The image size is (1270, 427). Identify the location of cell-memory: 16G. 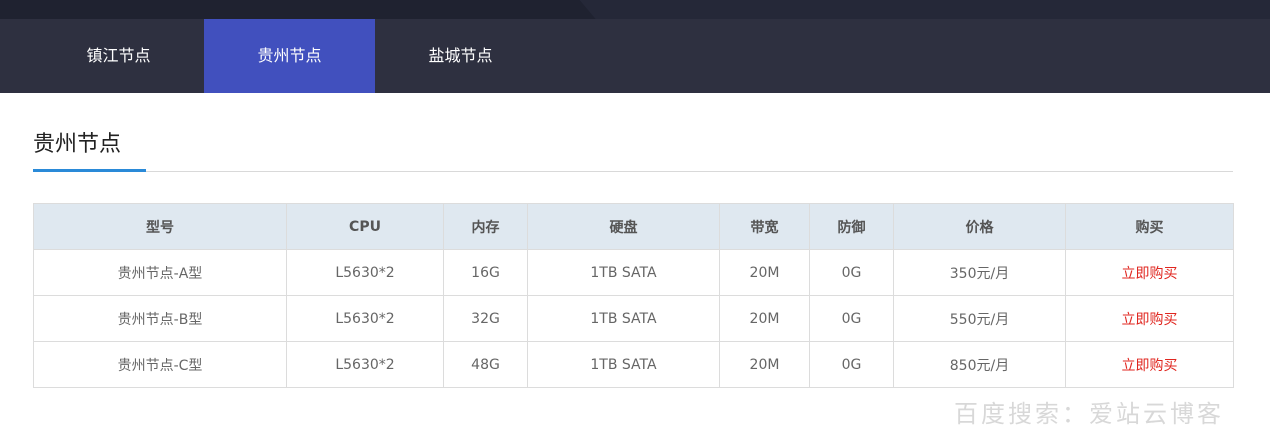
(485, 272).